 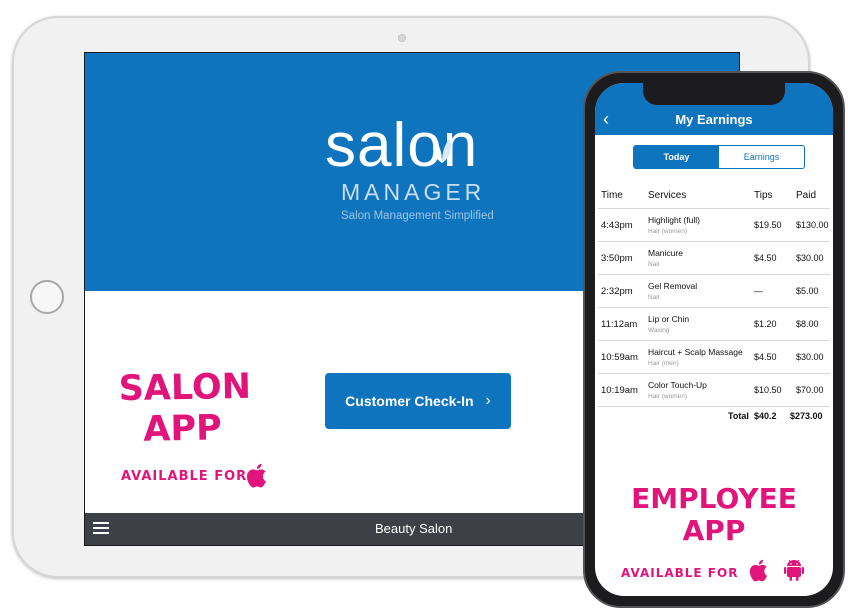 What do you see at coordinates (619, 357) in the screenshot?
I see `row-time: 10:59am` at bounding box center [619, 357].